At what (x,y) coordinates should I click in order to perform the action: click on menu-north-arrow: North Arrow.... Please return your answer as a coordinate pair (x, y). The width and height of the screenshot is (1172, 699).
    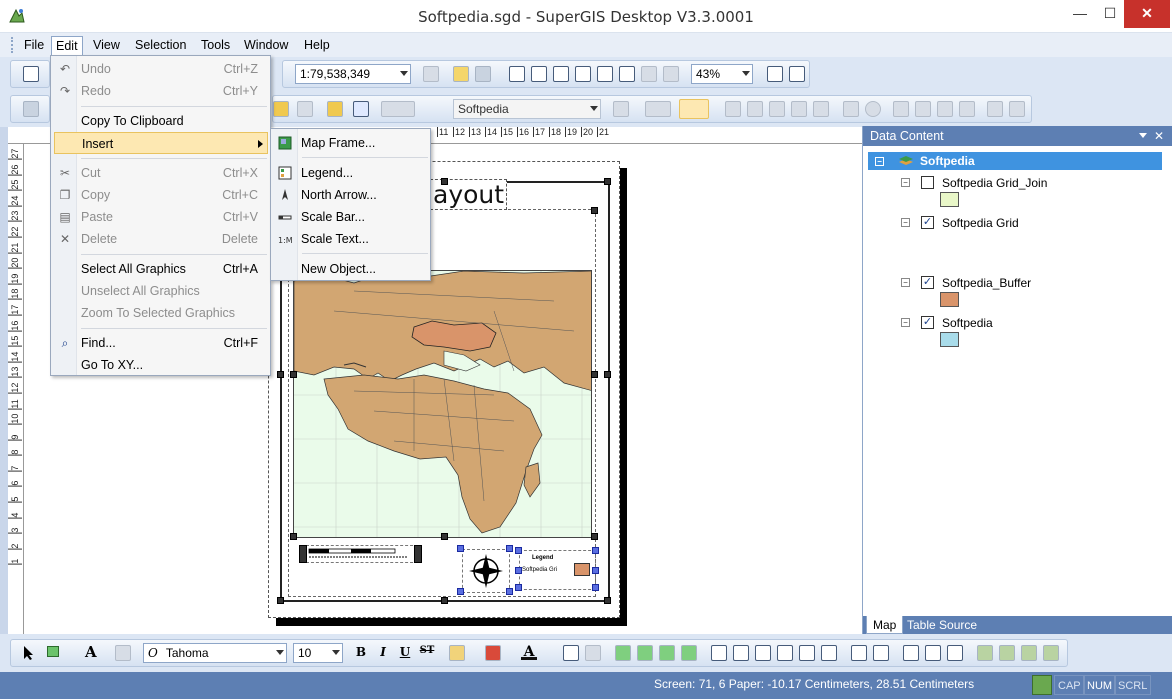
    Looking at the image, I should click on (351, 195).